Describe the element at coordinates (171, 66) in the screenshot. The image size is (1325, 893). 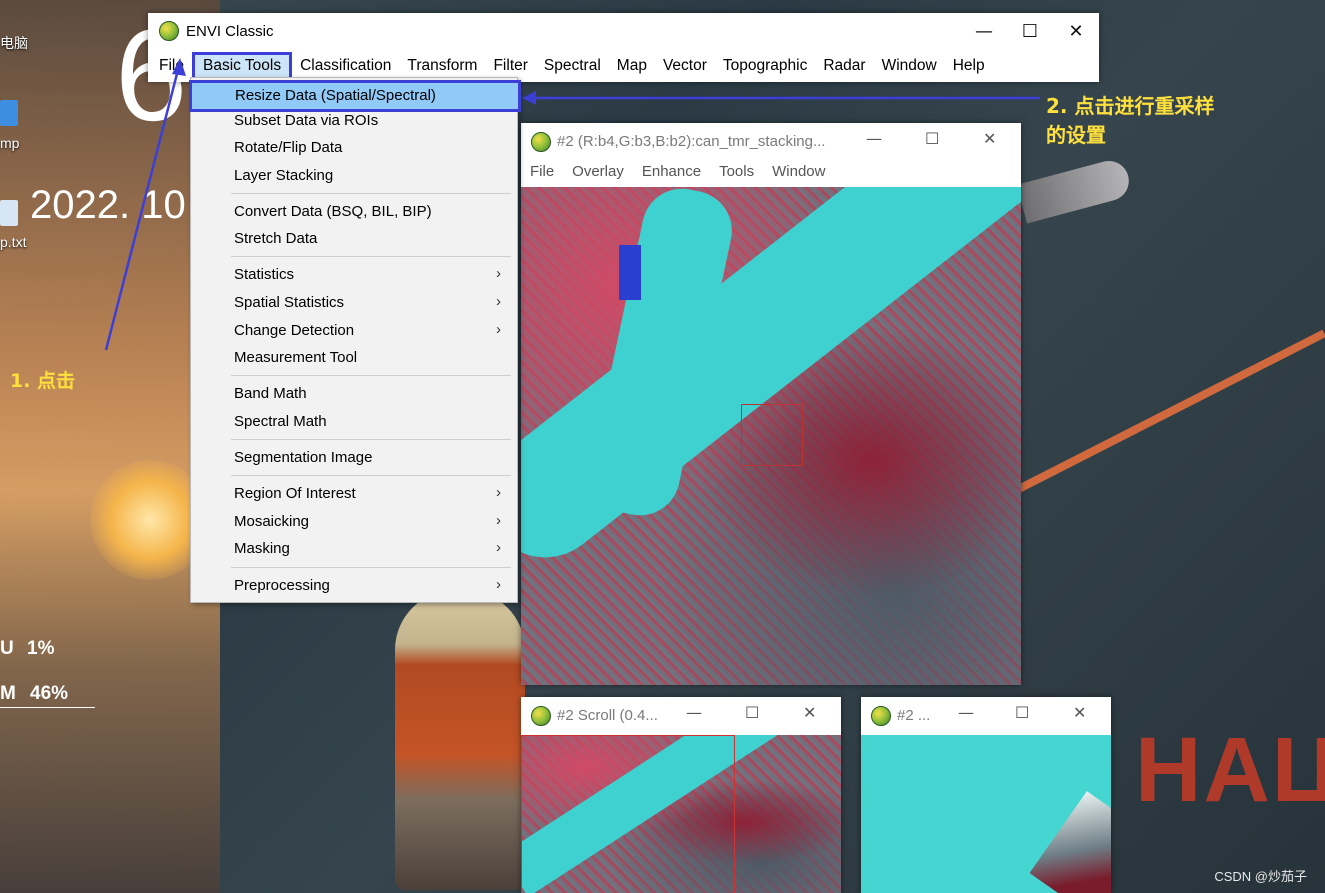
I see `menu-file: File` at that location.